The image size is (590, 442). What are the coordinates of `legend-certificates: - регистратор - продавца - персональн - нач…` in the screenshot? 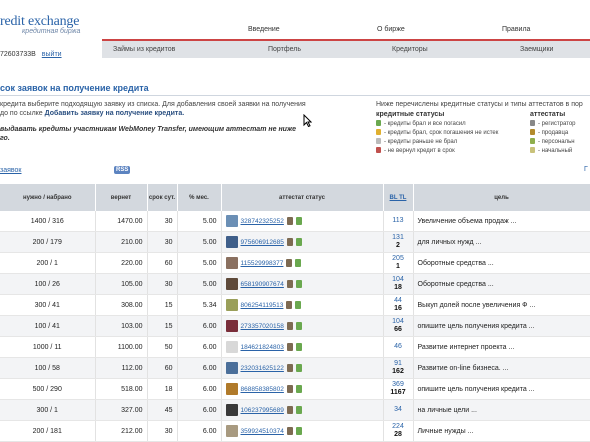 It's located at (553, 138).